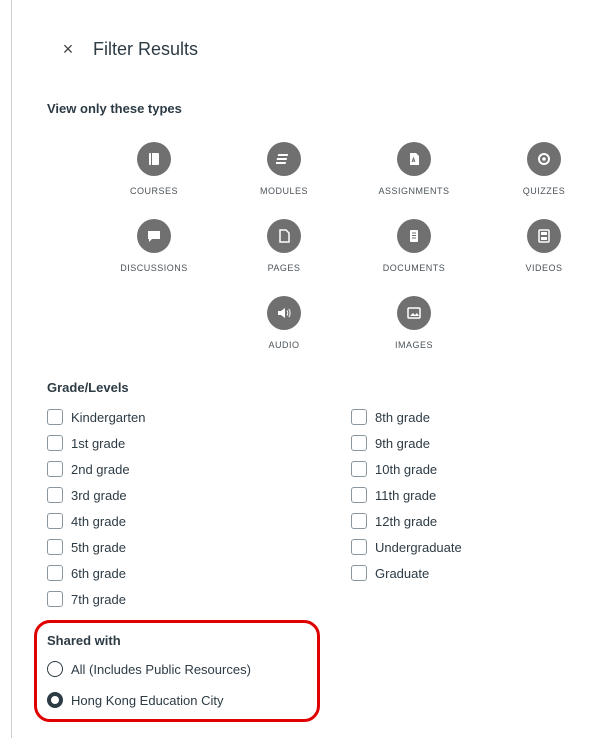 Image resolution: width=606 pixels, height=738 pixels. Describe the element at coordinates (414, 268) in the screenshot. I see `type-label: DOCUMENTS` at that location.